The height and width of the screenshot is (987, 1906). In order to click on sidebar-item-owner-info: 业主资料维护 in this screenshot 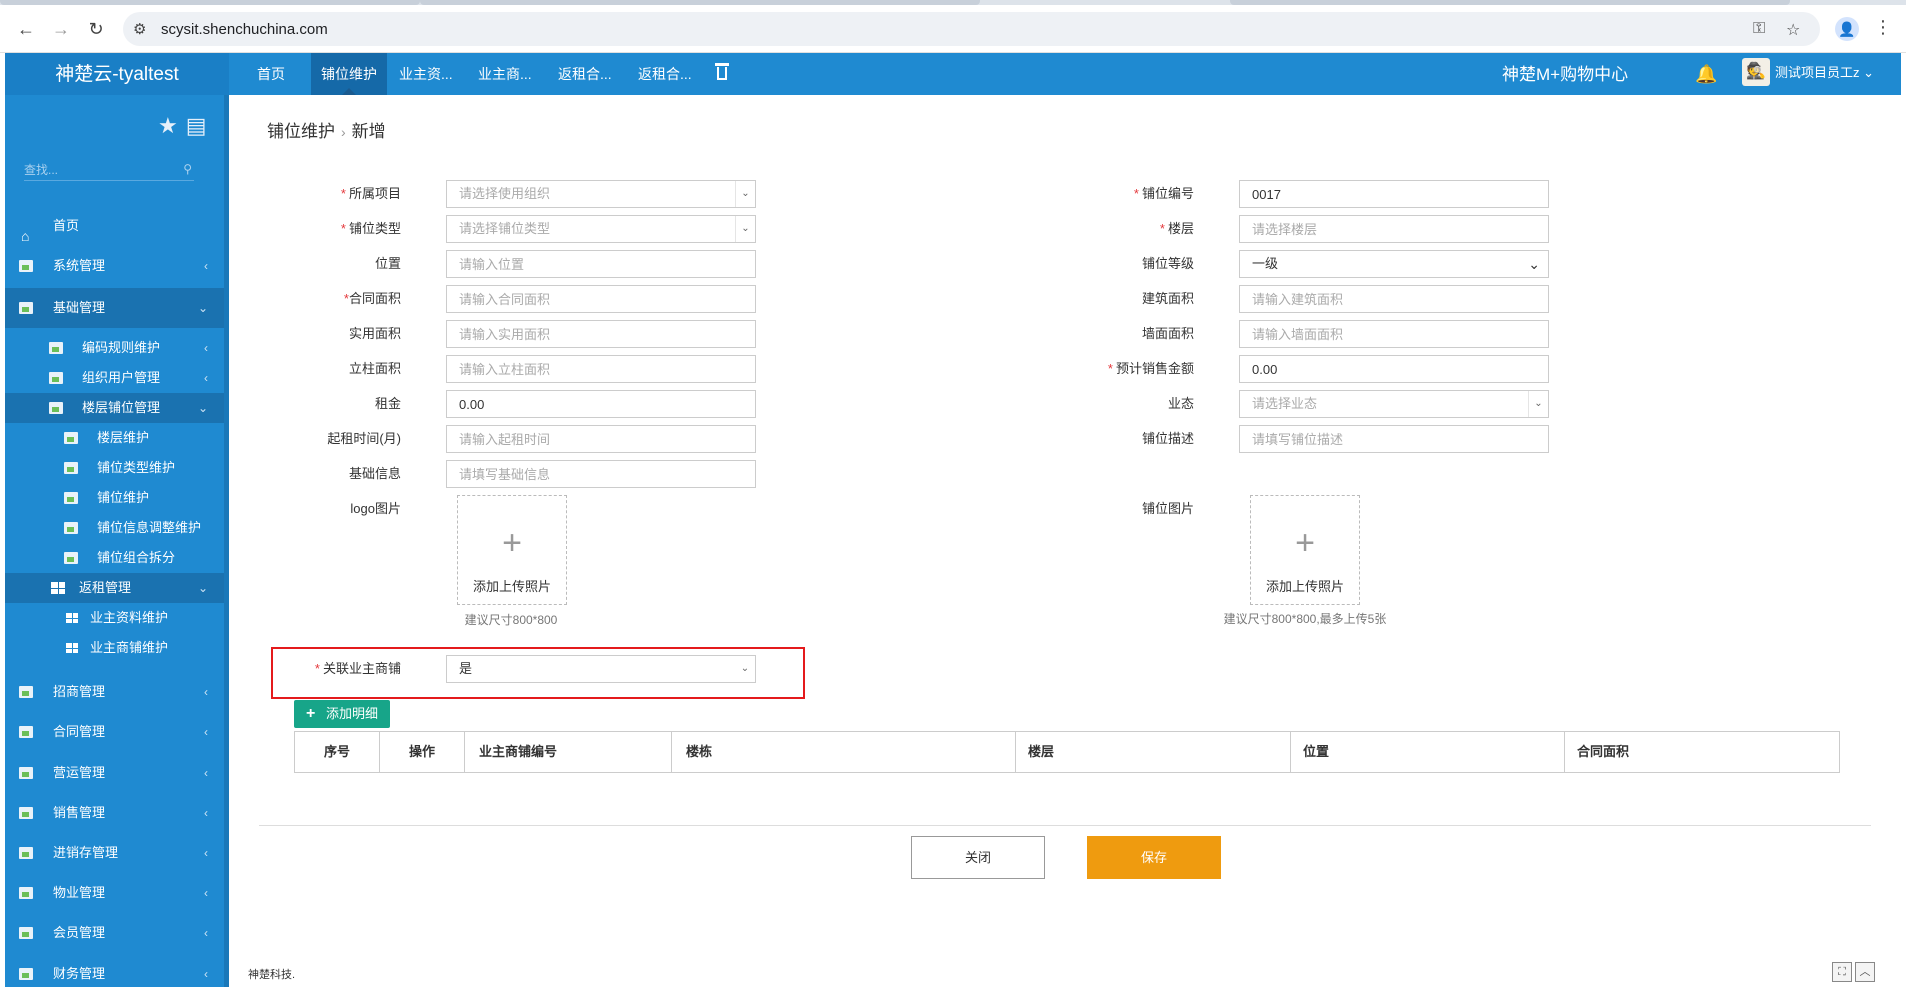, I will do `click(114, 618)`.